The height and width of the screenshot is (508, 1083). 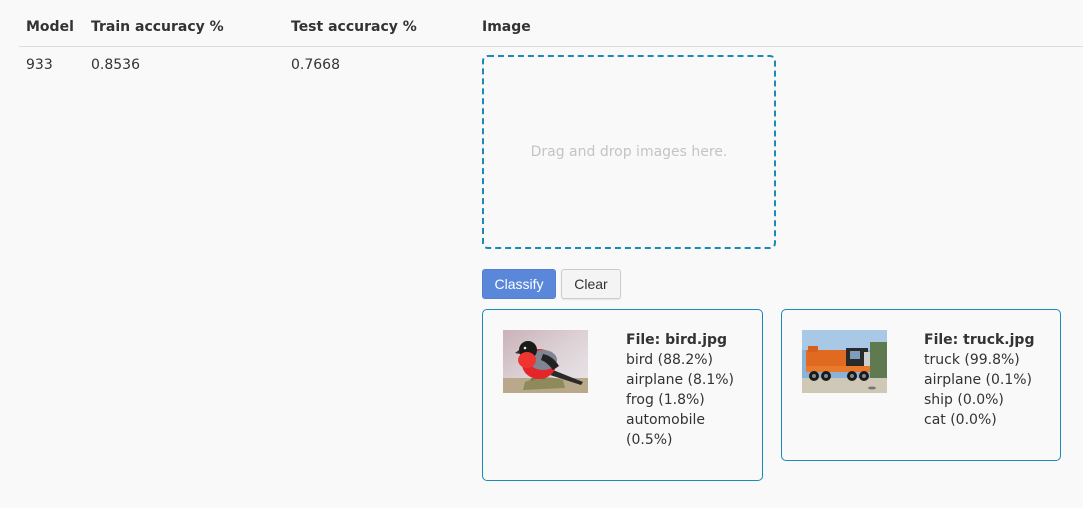 What do you see at coordinates (964, 400) in the screenshot?
I see `truck-prediction: ship (0.0%)` at bounding box center [964, 400].